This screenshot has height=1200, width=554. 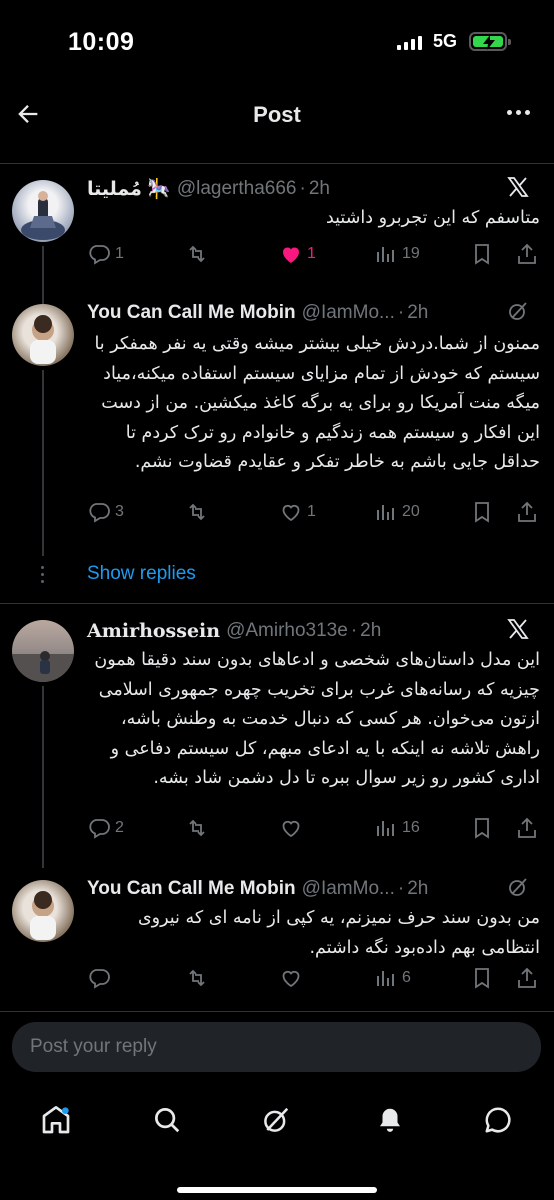 What do you see at coordinates (445, 41) in the screenshot?
I see `network-type: 5G` at bounding box center [445, 41].